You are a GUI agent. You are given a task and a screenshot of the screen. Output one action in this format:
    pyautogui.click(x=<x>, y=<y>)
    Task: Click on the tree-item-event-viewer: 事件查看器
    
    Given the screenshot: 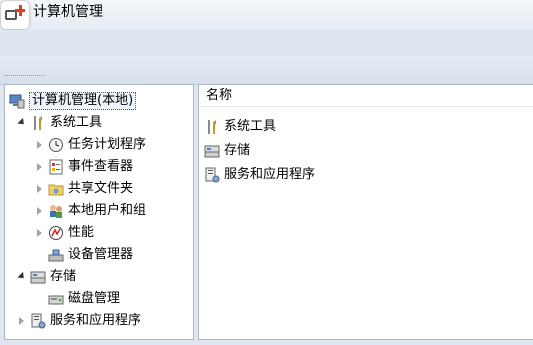 What is the action you would take?
    pyautogui.click(x=84, y=166)
    